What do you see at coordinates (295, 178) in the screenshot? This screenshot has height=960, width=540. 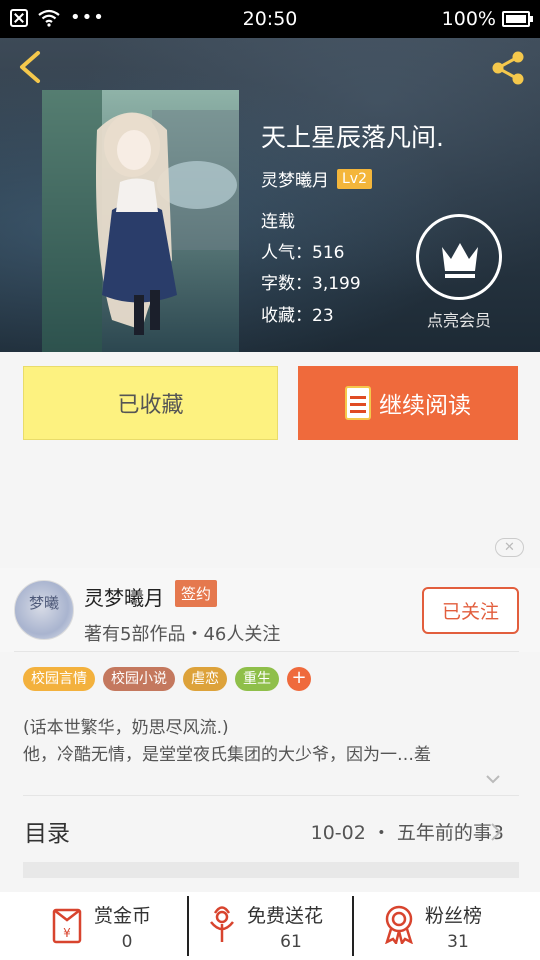 I see `hero-author-name: 灵梦曦月` at bounding box center [295, 178].